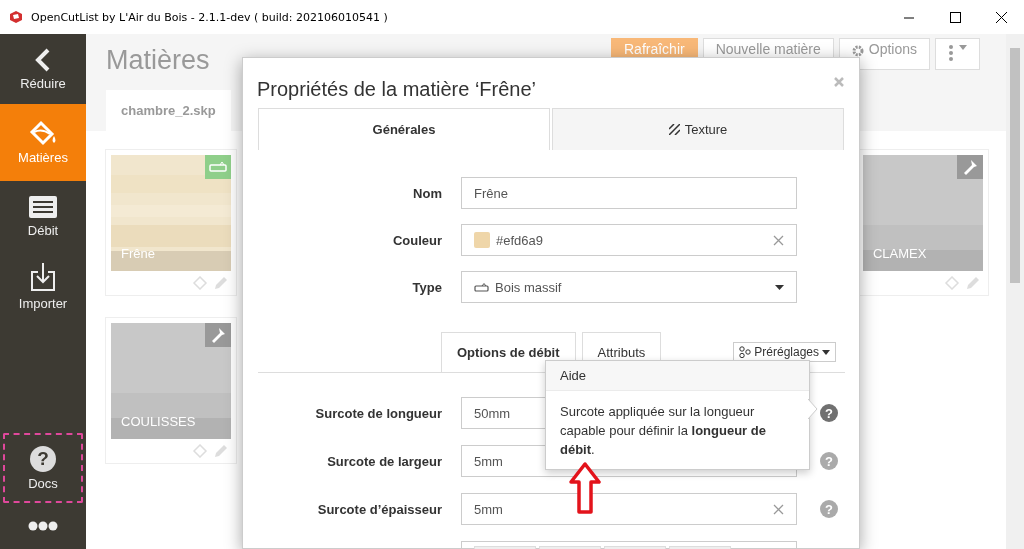 This screenshot has width=1024, height=549. I want to click on window-title: OpenCutList by L'Air du Bois - 2.1.1-dev ( build: 202106010541 ), so click(209, 17).